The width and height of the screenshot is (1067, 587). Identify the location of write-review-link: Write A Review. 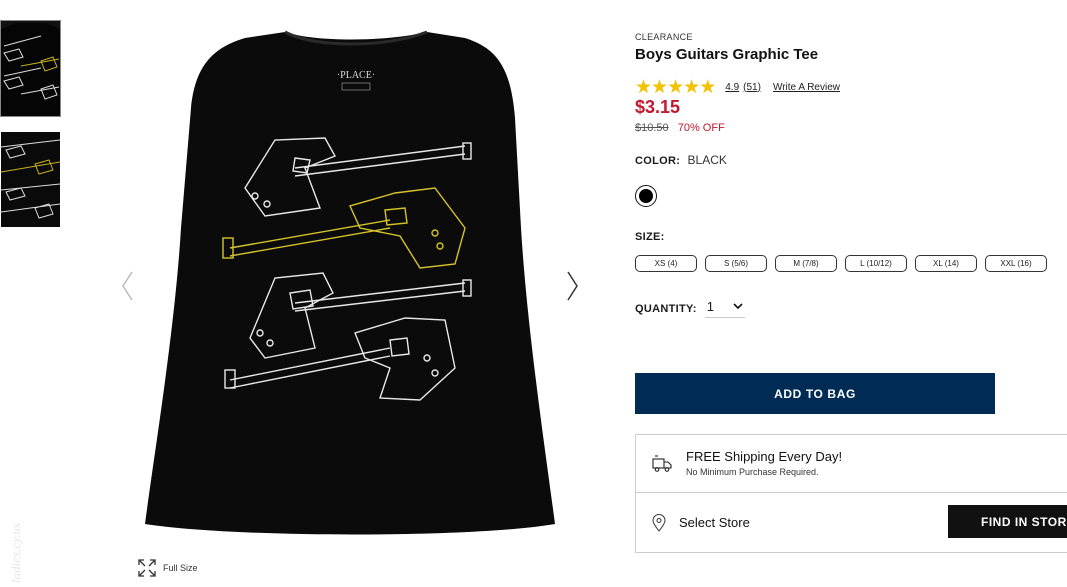
(806, 87).